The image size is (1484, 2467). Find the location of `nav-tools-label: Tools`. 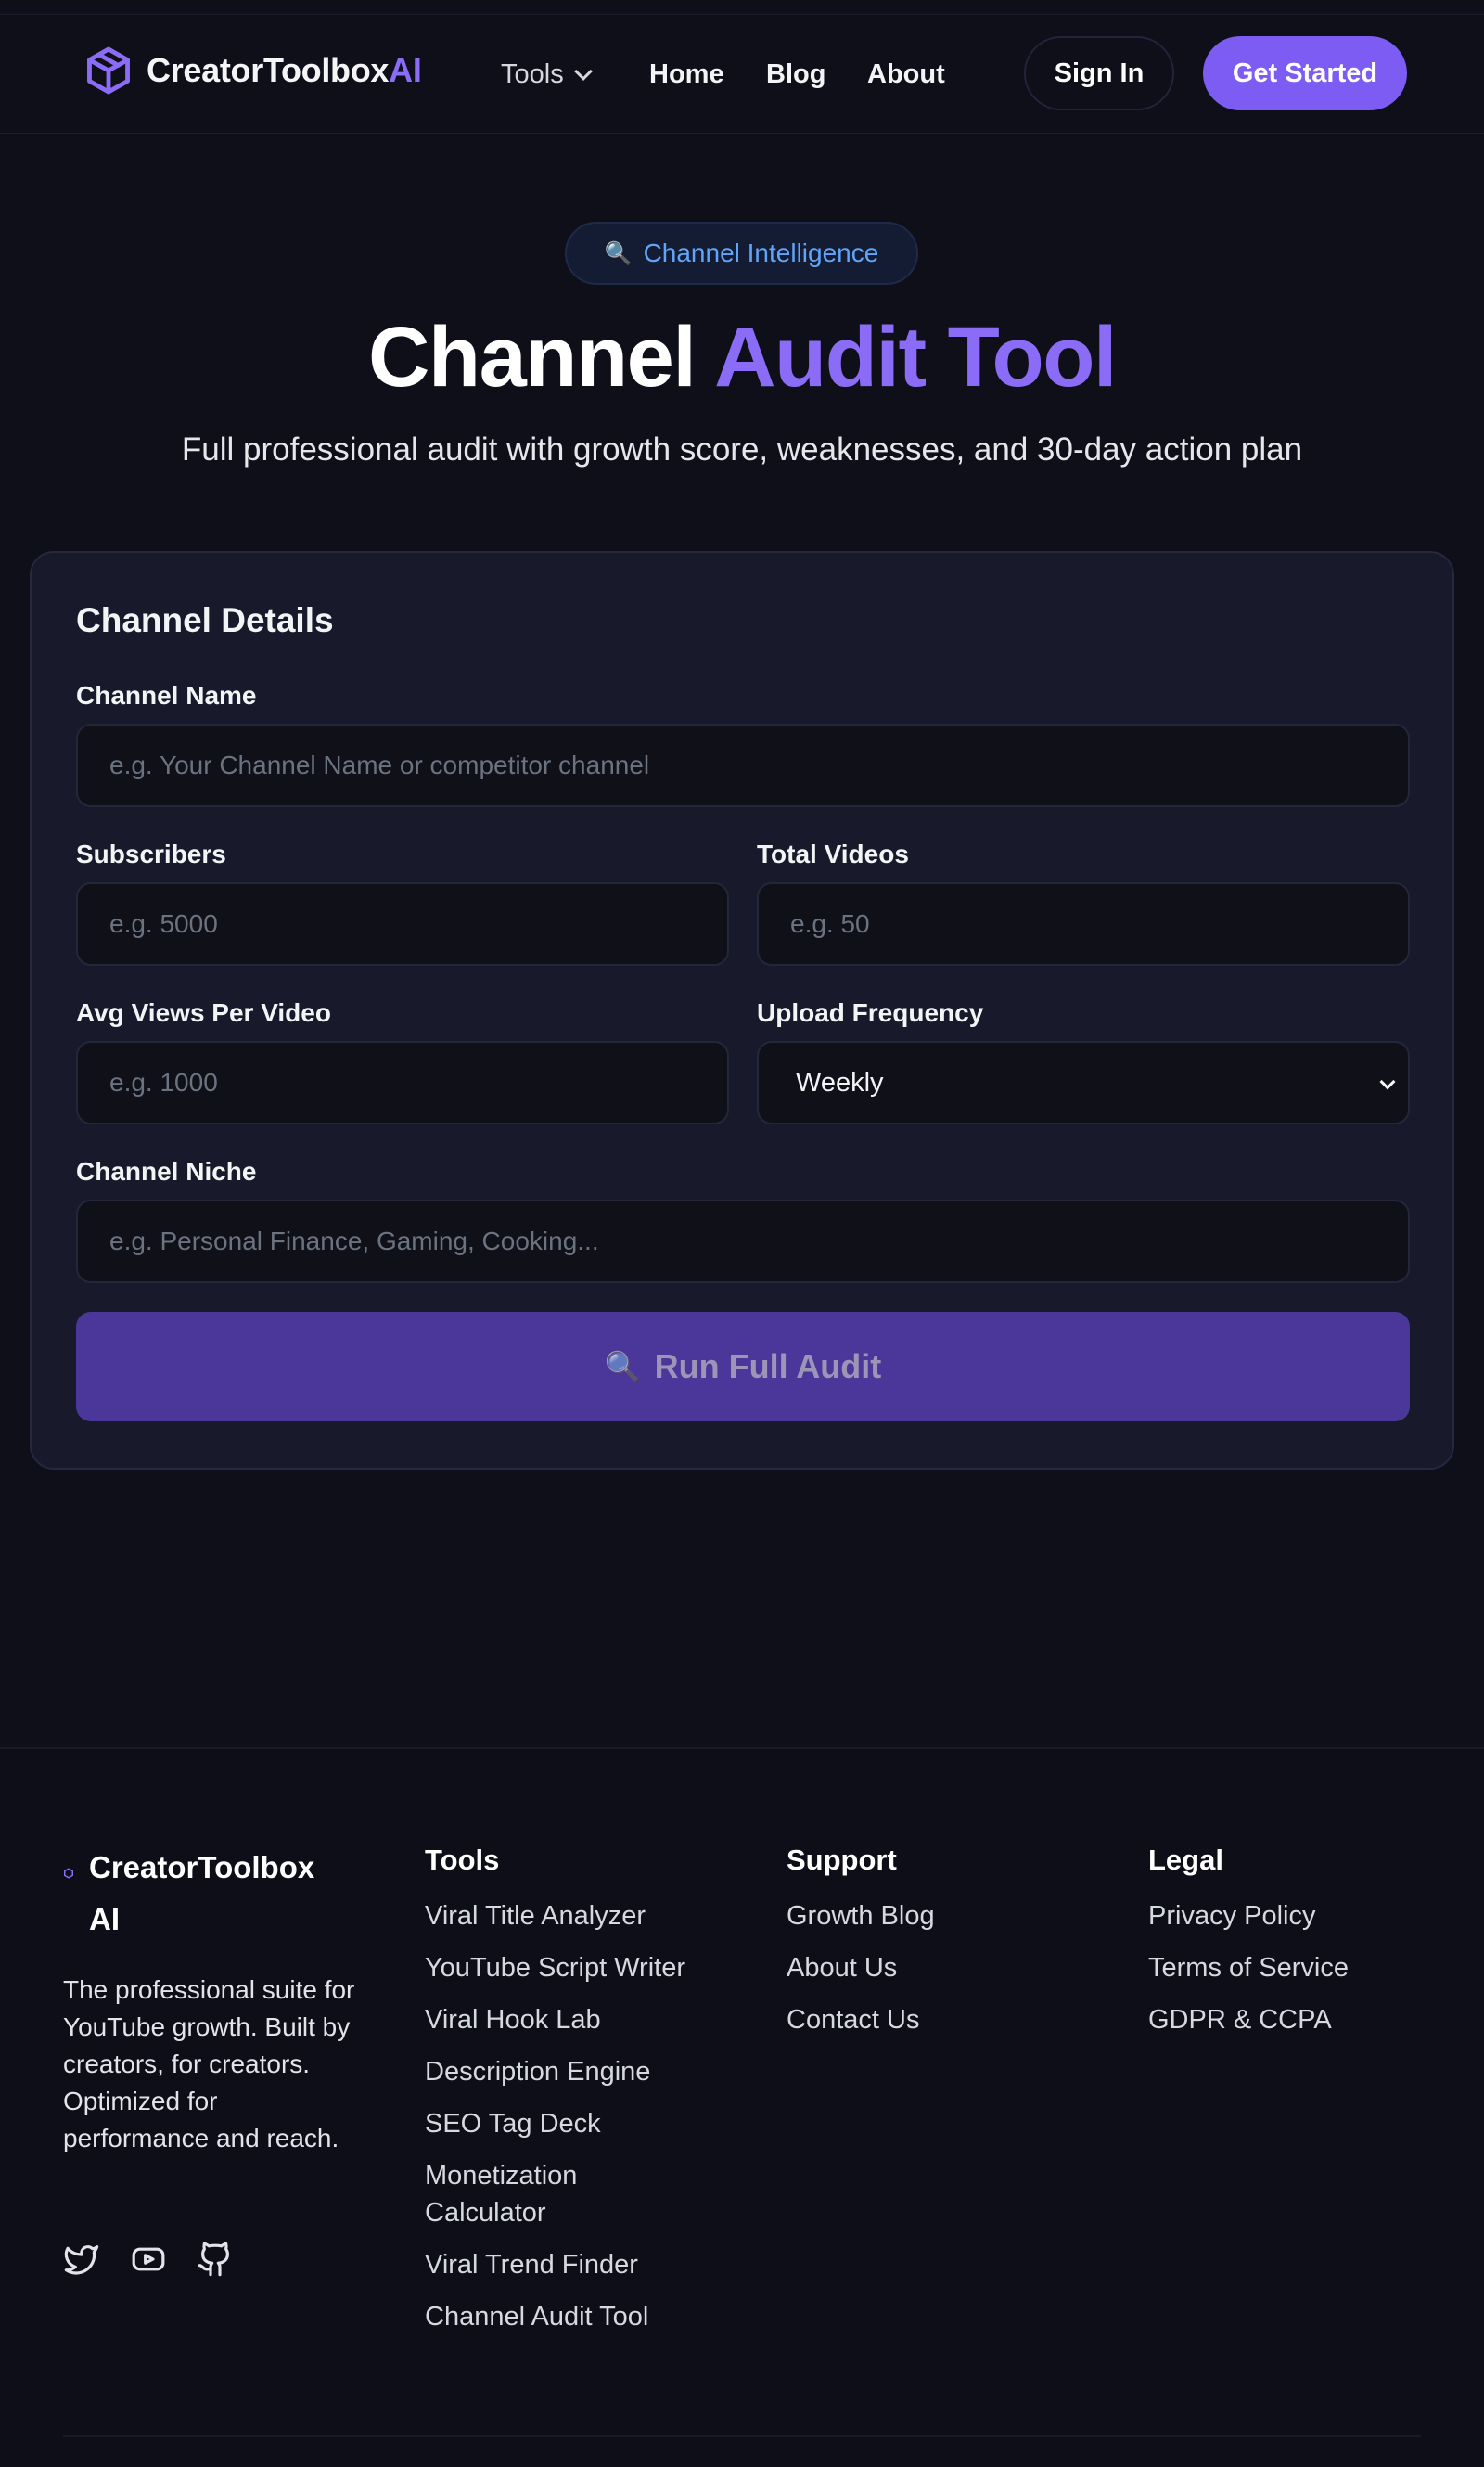

nav-tools-label: Tools is located at coordinates (532, 74).